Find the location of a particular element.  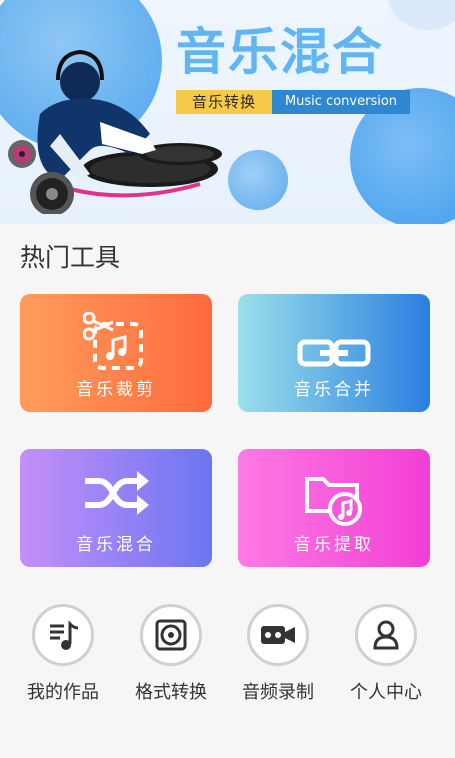

nav-format-convert: 格式转换 is located at coordinates (171, 654).